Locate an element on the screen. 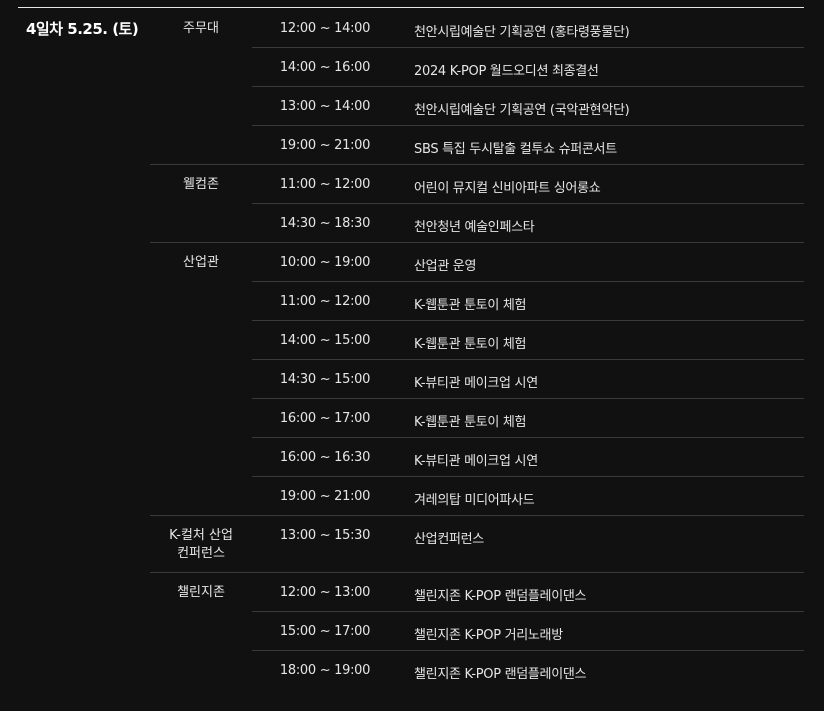 Image resolution: width=824 pixels, height=711 pixels. event-title: 어린이 뮤지컬 신비아파트 싱어롱쇼 is located at coordinates (507, 188).